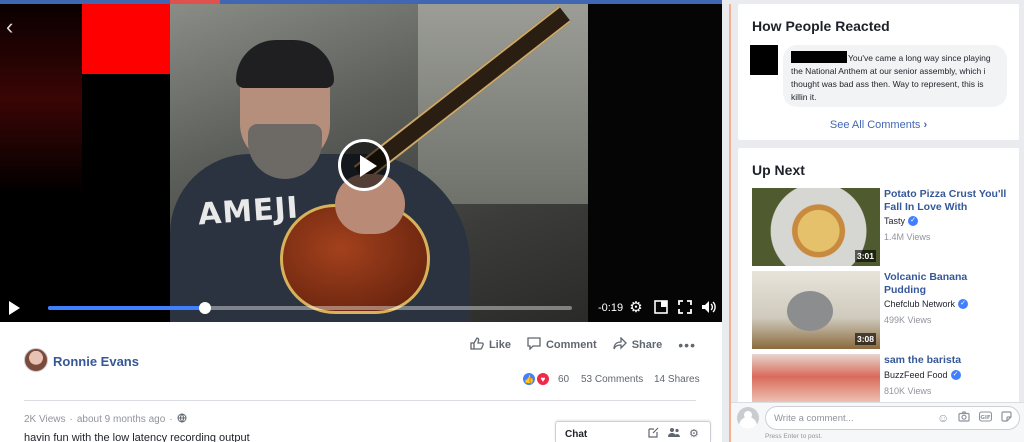  Describe the element at coordinates (612, 379) in the screenshot. I see `comments-count: 53 Comments` at that location.